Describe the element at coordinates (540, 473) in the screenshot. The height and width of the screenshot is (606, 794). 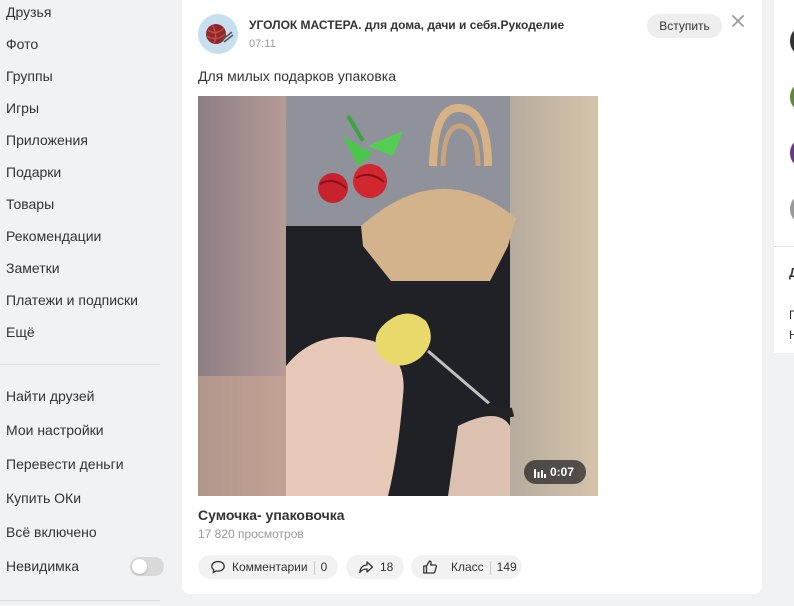
I see `audio-bars-icon` at that location.